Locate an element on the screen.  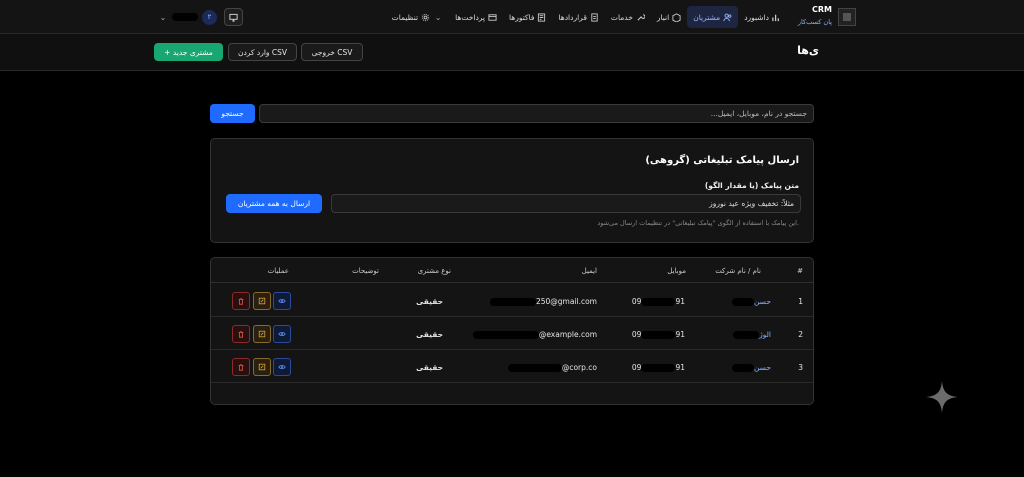
email-domain: @corp.co is located at coordinates (579, 367).